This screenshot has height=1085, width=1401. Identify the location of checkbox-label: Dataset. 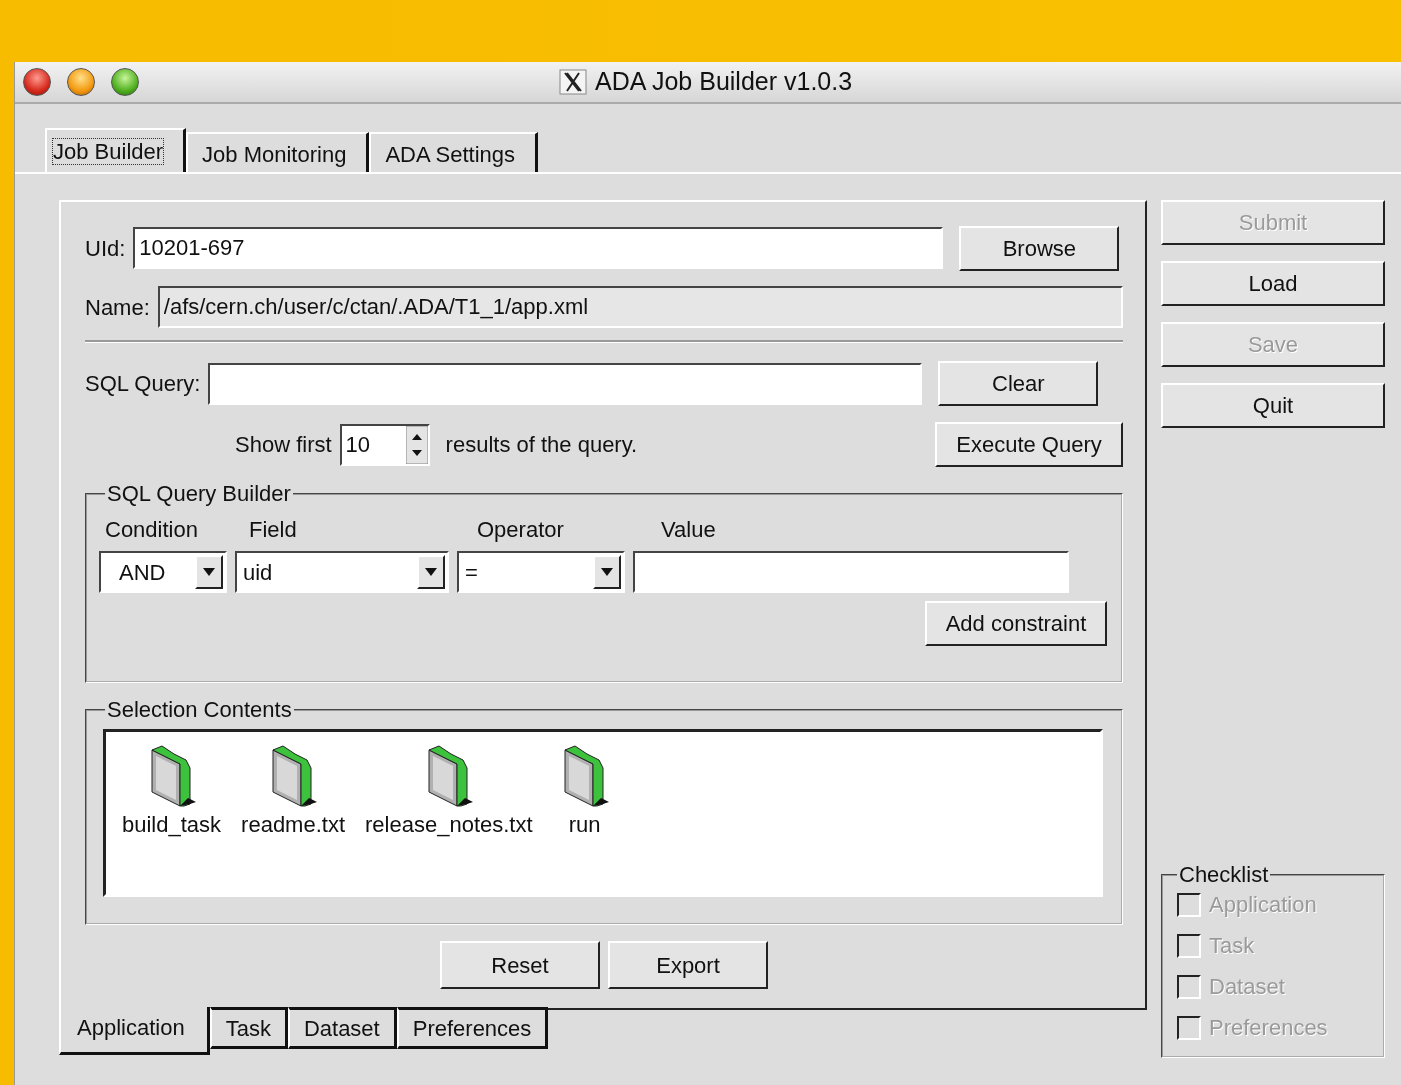
(1247, 987).